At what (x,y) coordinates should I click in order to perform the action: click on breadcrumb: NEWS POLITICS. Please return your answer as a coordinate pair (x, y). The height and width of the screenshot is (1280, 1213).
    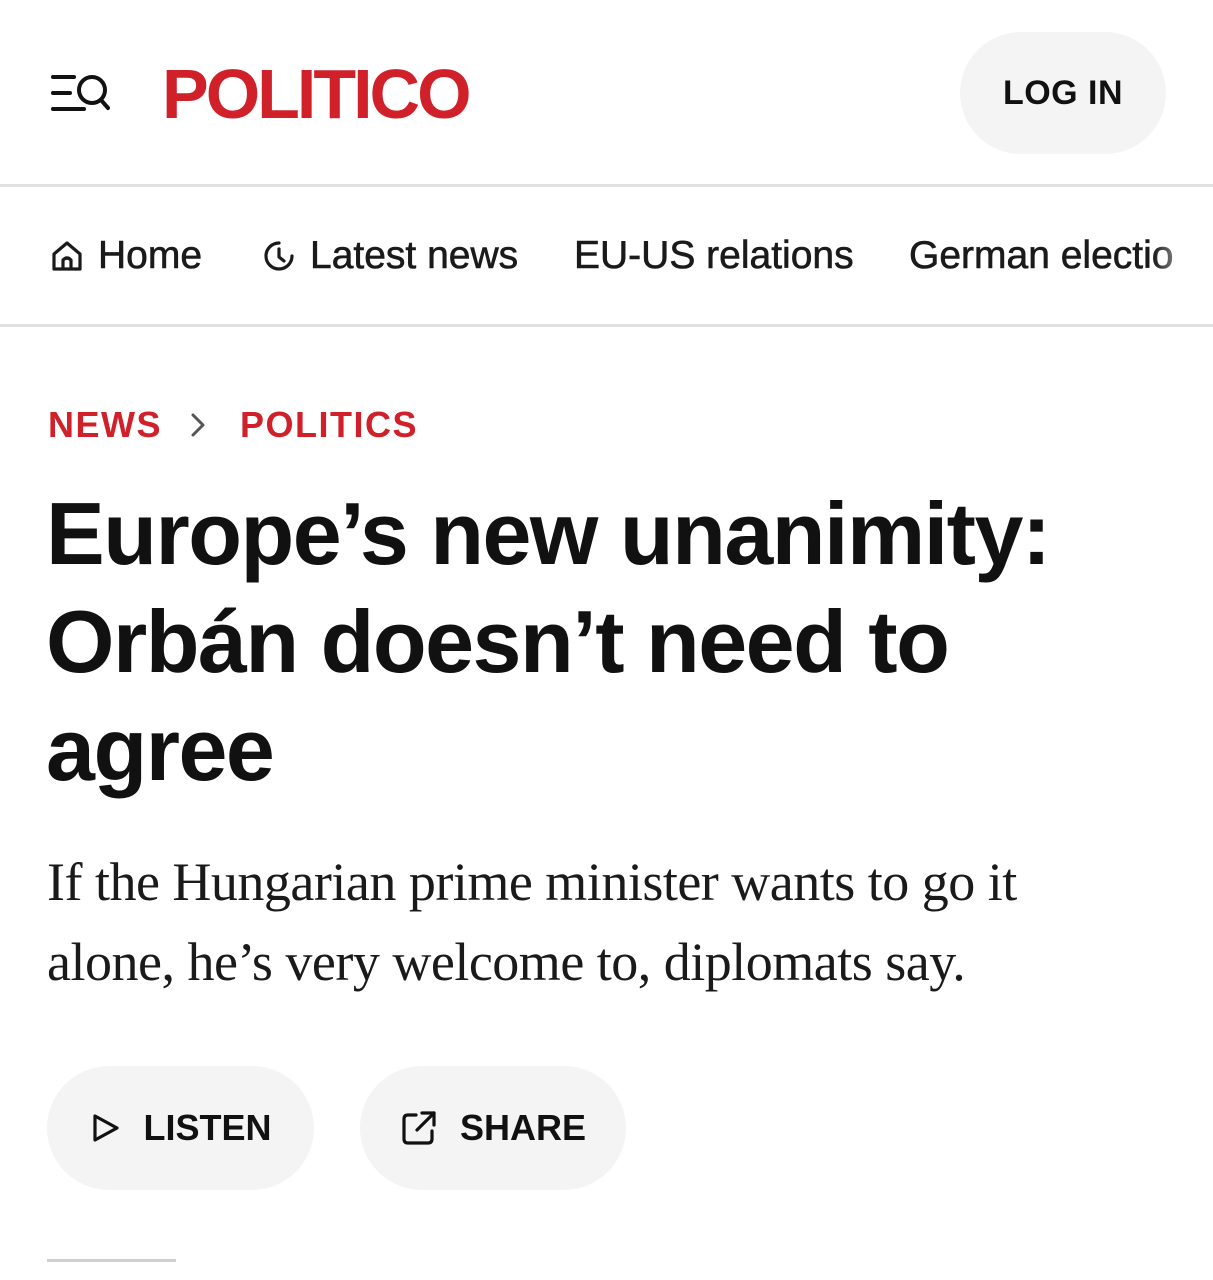
    Looking at the image, I should click on (233, 425).